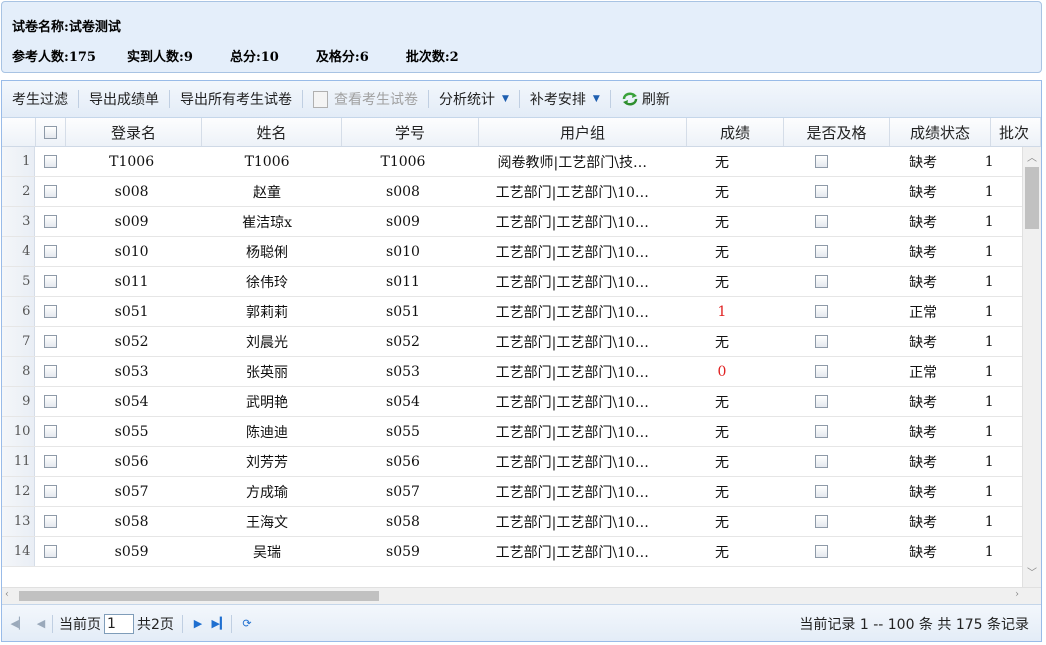 This screenshot has width=1046, height=645. What do you see at coordinates (521, 595) in the screenshot?
I see `horizontal-scrollbar: ‹ ›` at bounding box center [521, 595].